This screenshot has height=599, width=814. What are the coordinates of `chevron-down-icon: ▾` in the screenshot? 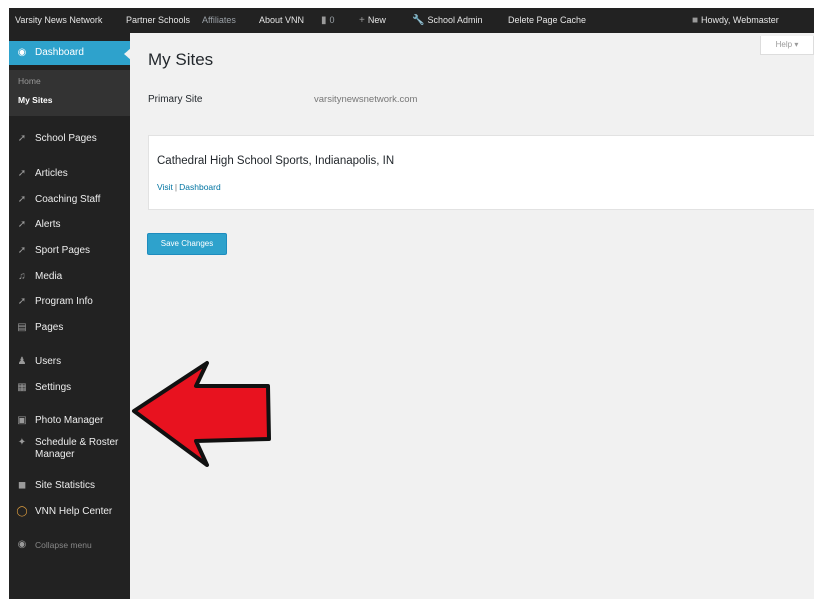 It's located at (796, 44).